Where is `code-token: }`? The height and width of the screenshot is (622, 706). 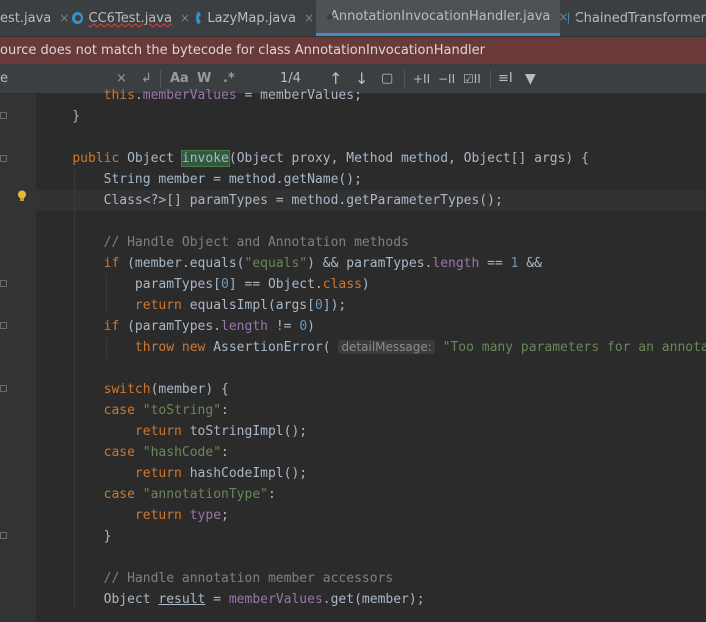 code-token: } is located at coordinates (76, 536).